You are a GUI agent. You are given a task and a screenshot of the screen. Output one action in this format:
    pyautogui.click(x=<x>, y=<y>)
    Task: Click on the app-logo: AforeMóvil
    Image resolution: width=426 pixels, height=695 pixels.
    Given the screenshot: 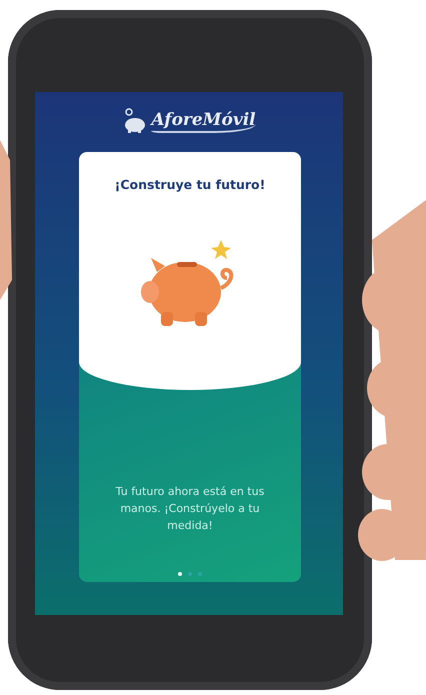 What is the action you would take?
    pyautogui.click(x=203, y=121)
    